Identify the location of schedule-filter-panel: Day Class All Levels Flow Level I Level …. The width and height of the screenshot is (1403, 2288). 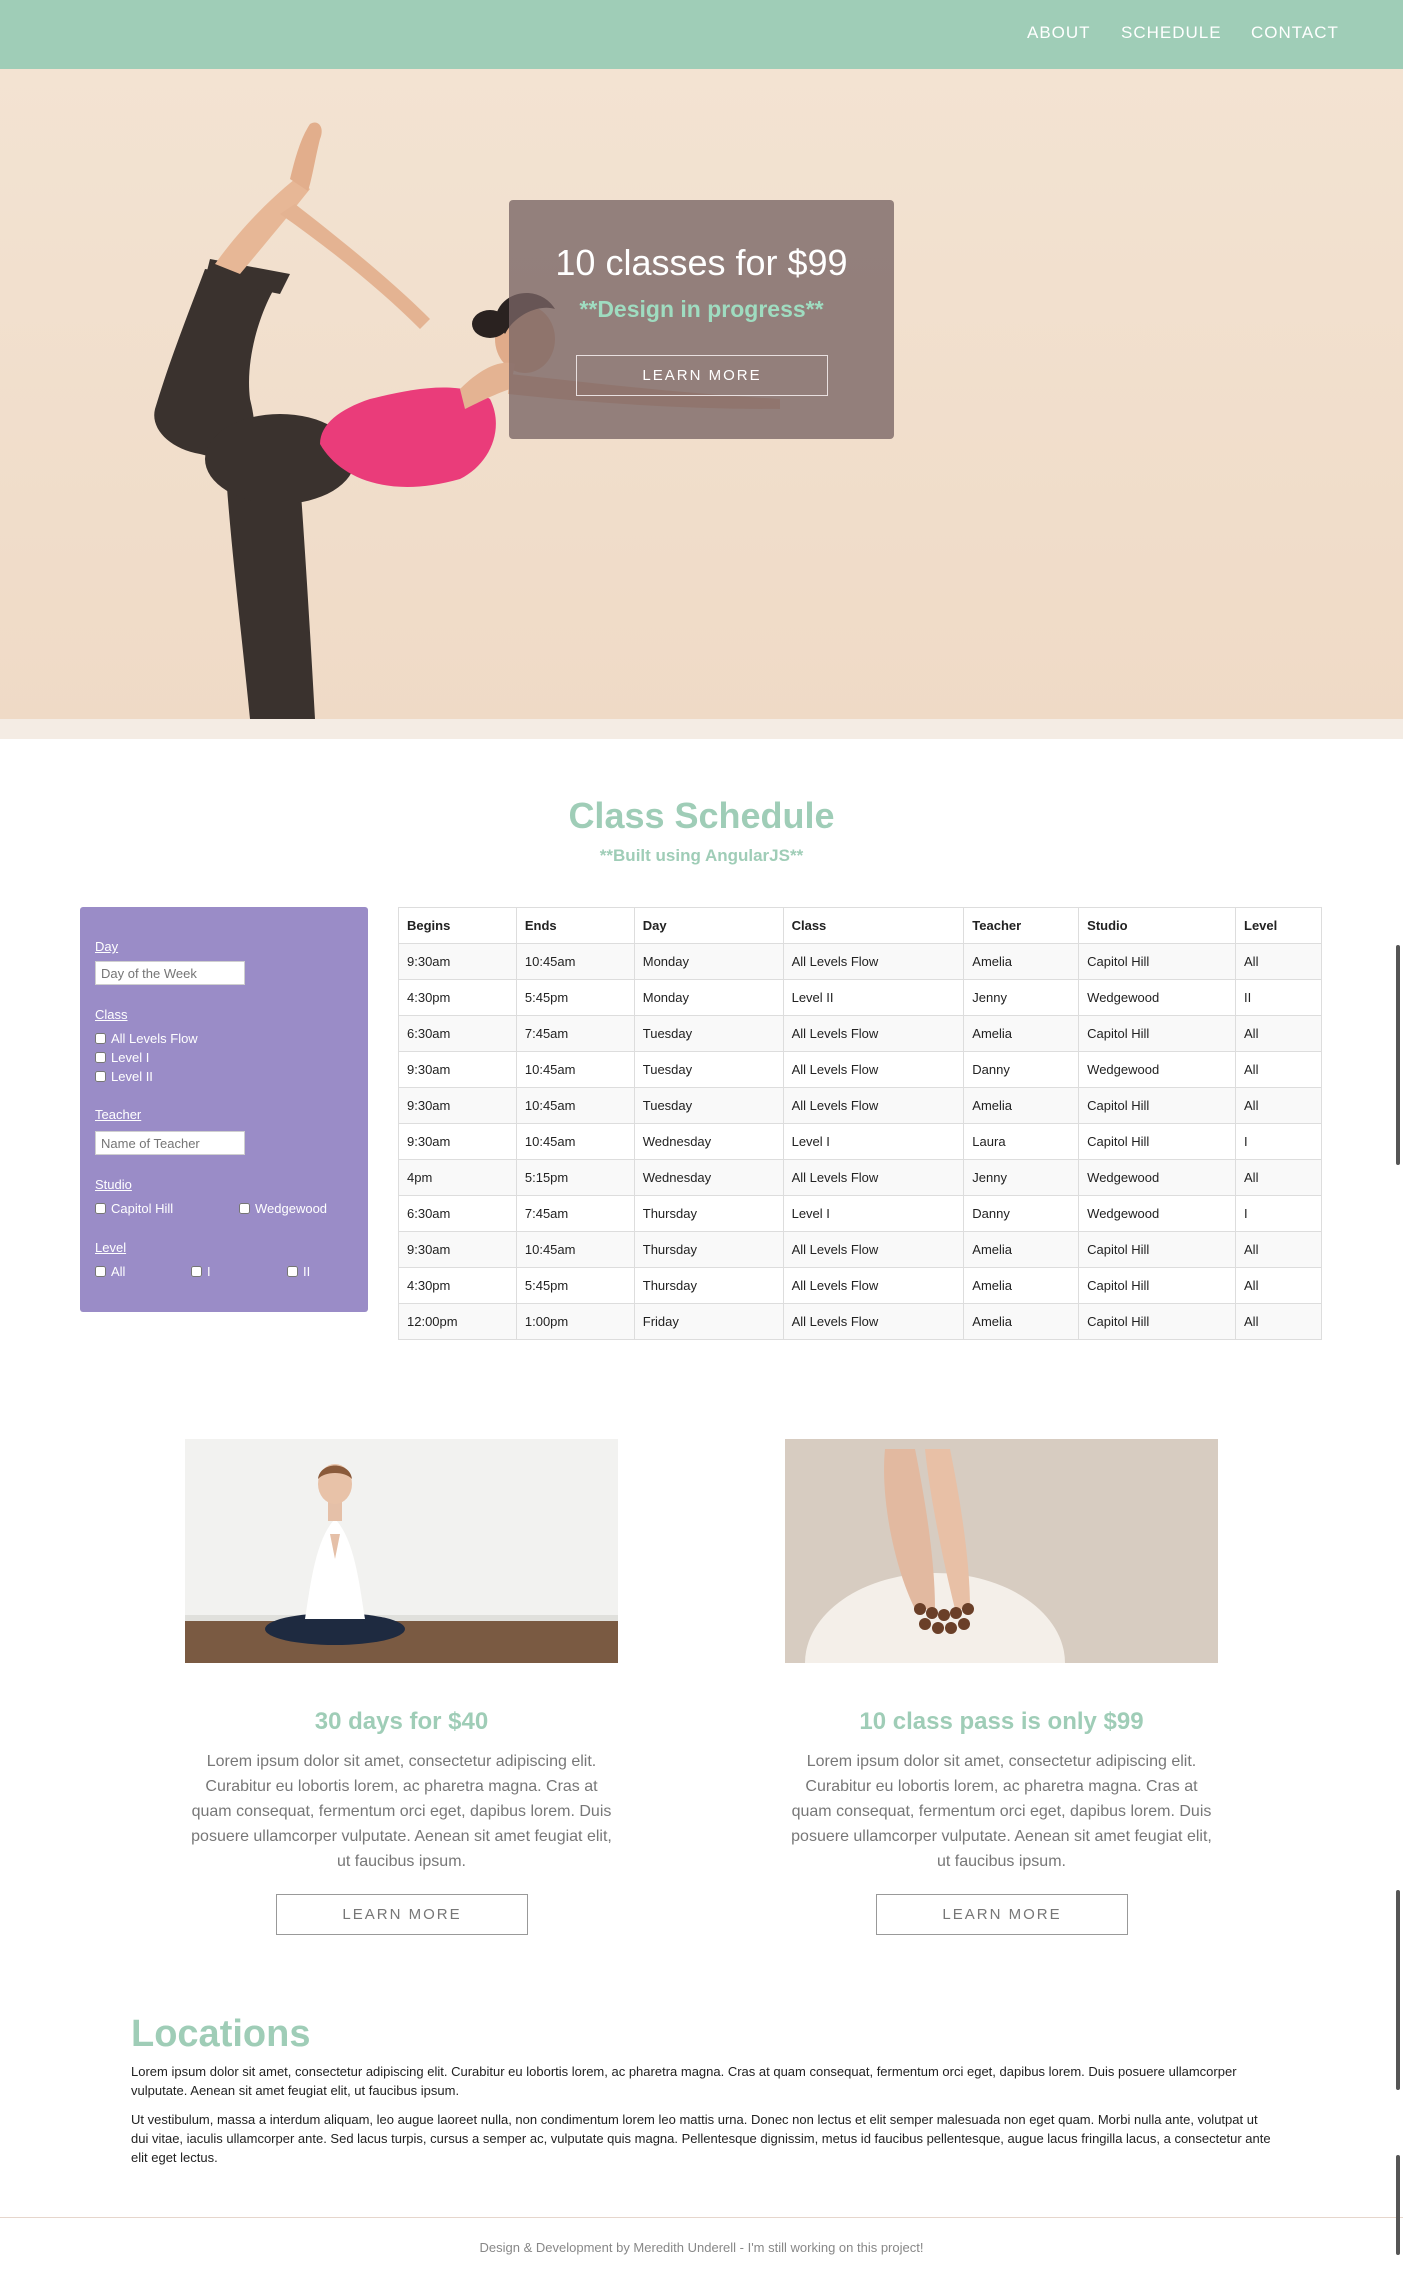
(224, 1109).